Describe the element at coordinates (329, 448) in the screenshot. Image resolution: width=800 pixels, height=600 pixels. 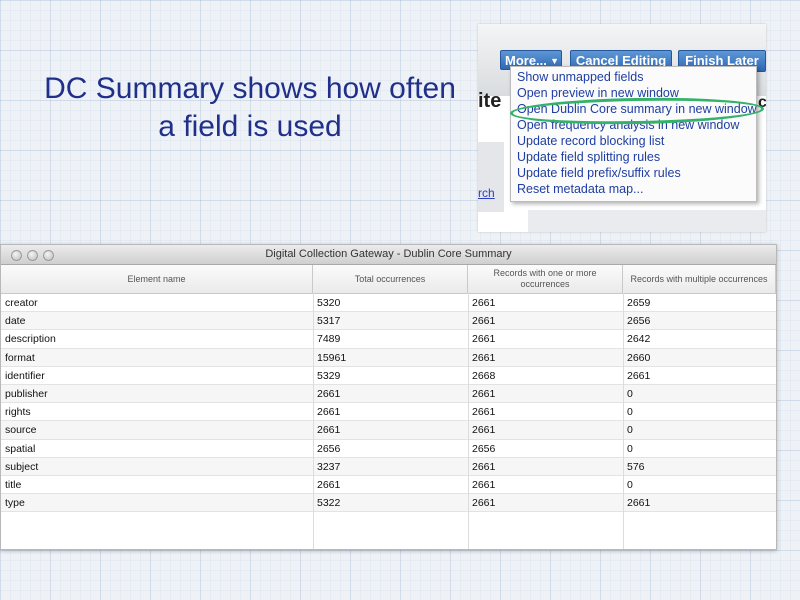
I see `cell-total-occurrences: 2656` at that location.